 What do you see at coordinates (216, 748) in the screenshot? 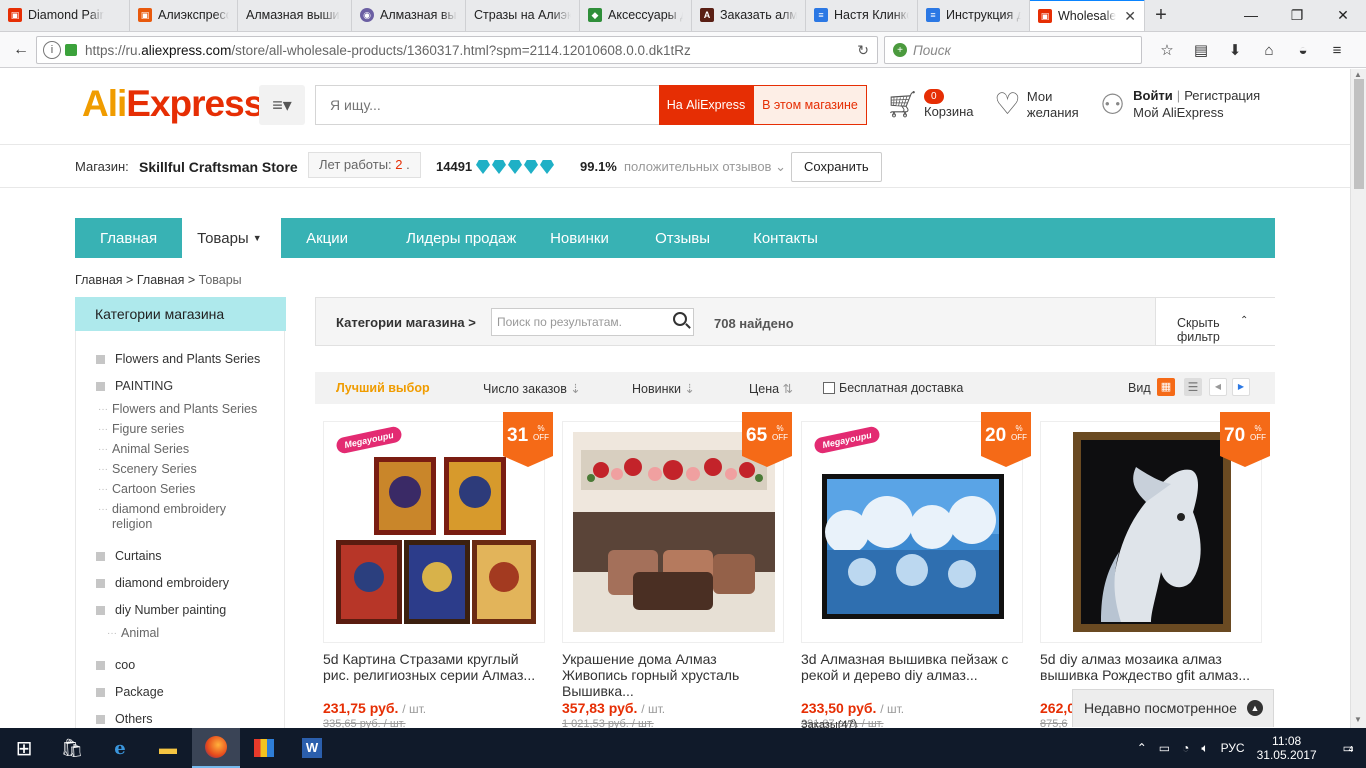
I see `firefox-icon` at bounding box center [216, 748].